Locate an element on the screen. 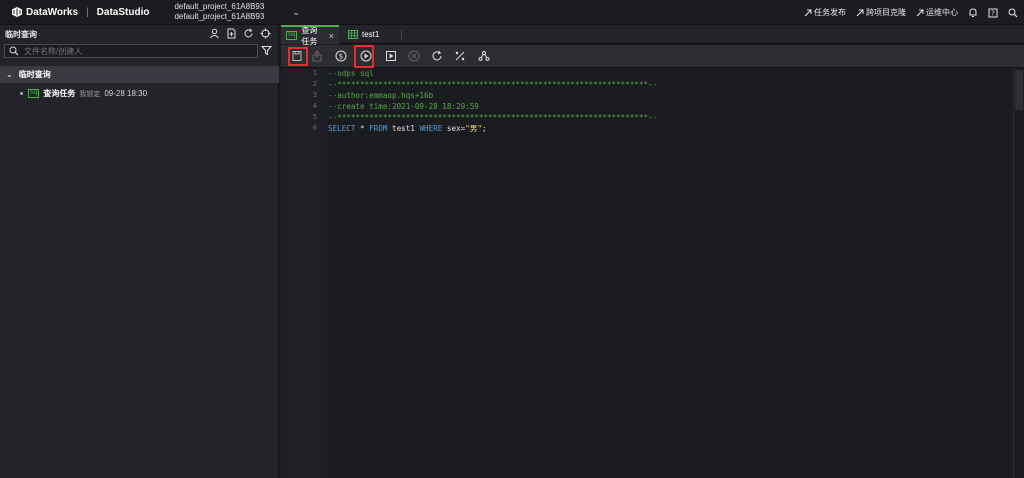  tab-label: test1 is located at coordinates (371, 34).